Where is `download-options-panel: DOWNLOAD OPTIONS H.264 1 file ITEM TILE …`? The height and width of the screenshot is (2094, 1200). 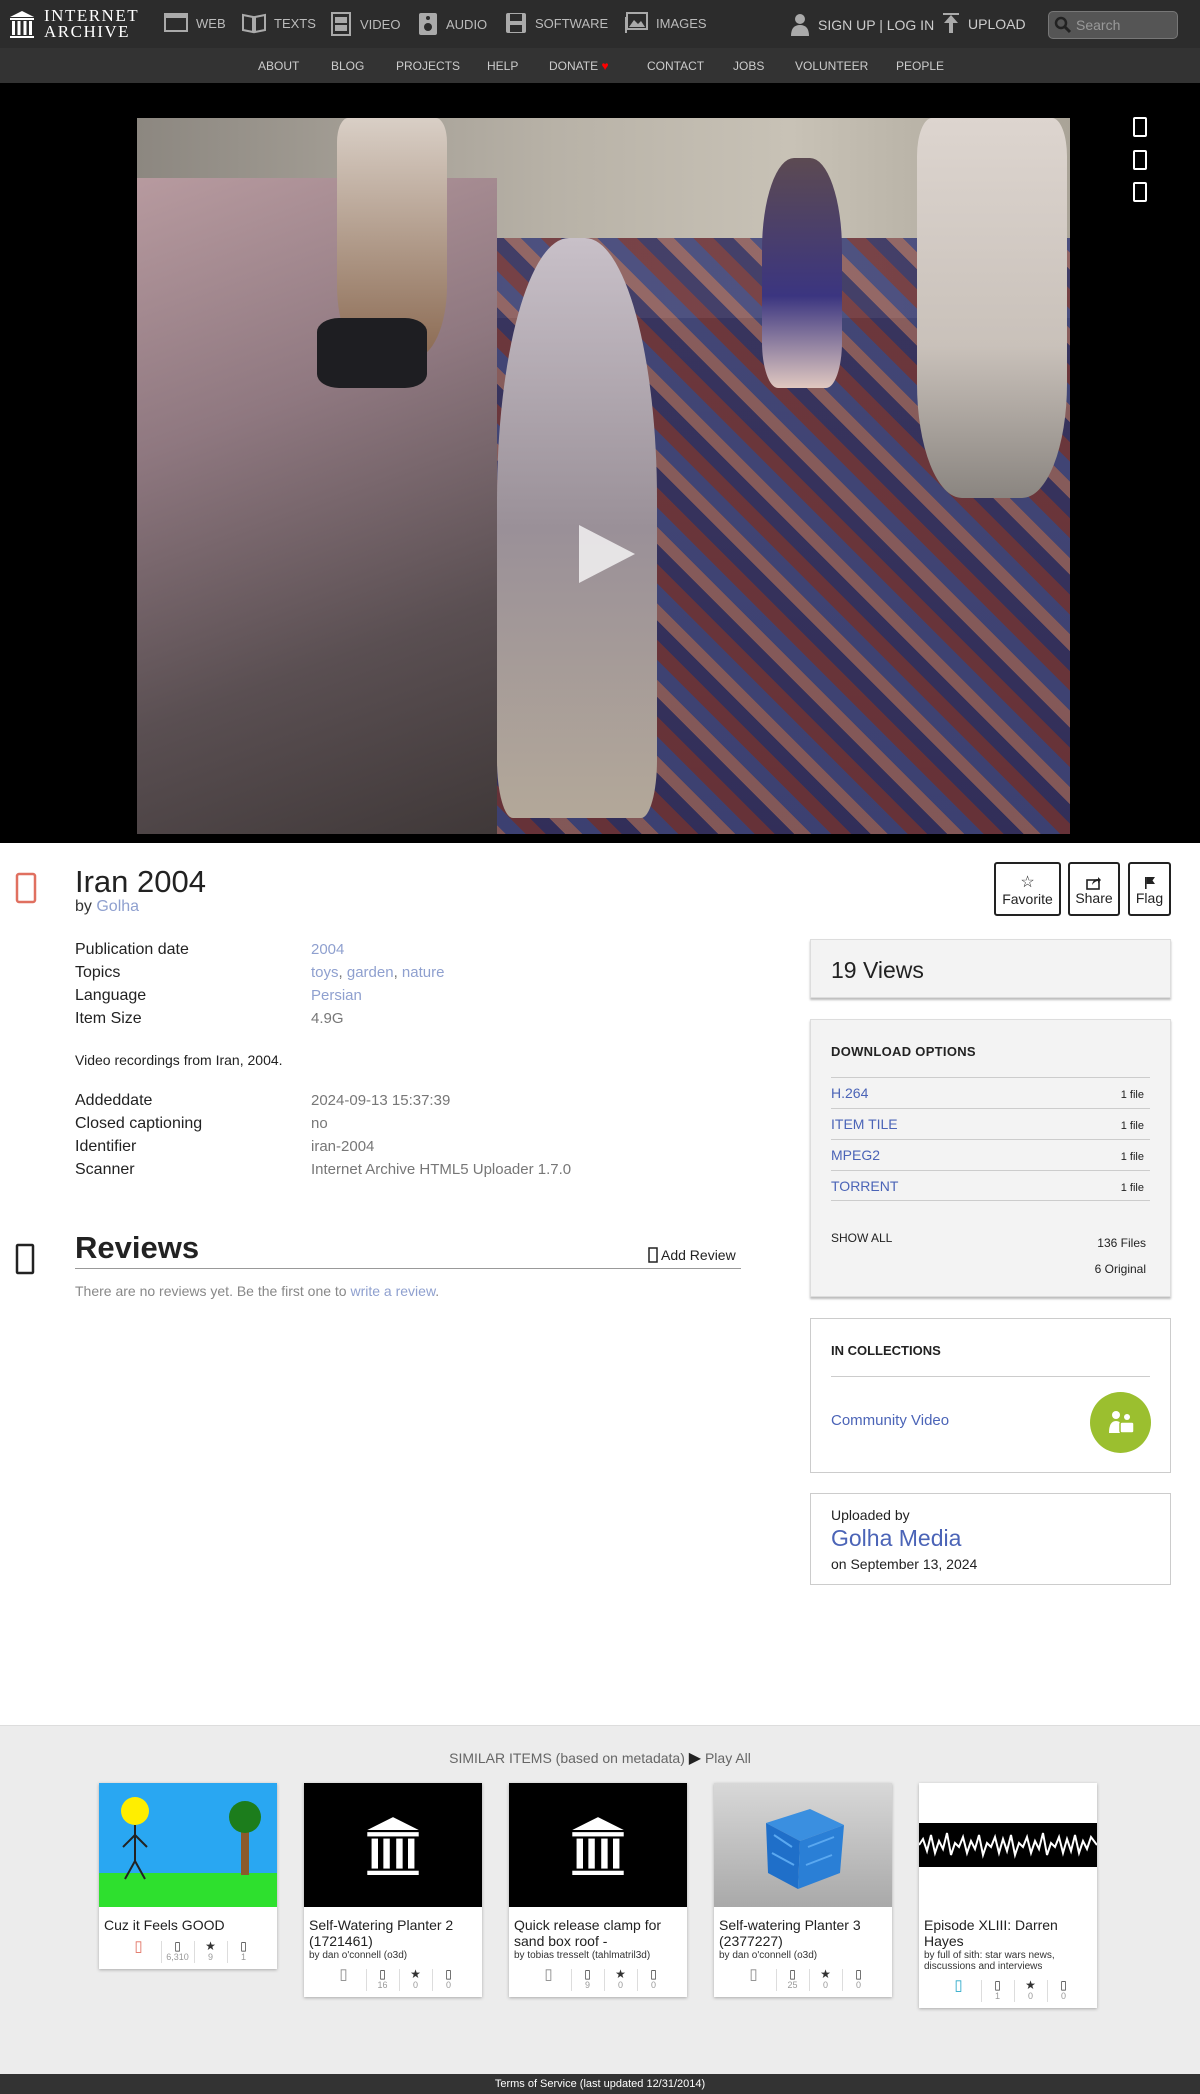
download-options-panel: DOWNLOAD OPTIONS H.264 1 file ITEM TILE … is located at coordinates (990, 1158).